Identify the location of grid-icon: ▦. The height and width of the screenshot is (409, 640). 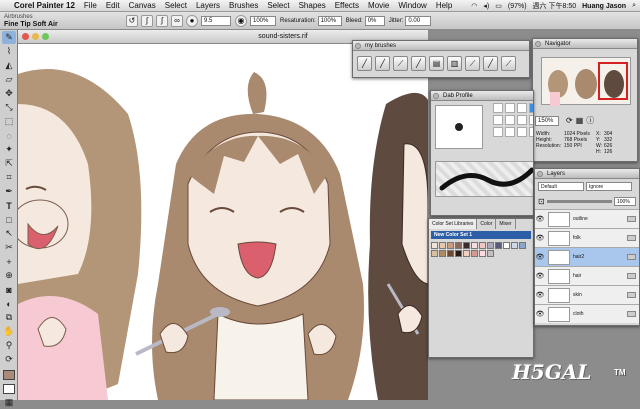
(580, 120).